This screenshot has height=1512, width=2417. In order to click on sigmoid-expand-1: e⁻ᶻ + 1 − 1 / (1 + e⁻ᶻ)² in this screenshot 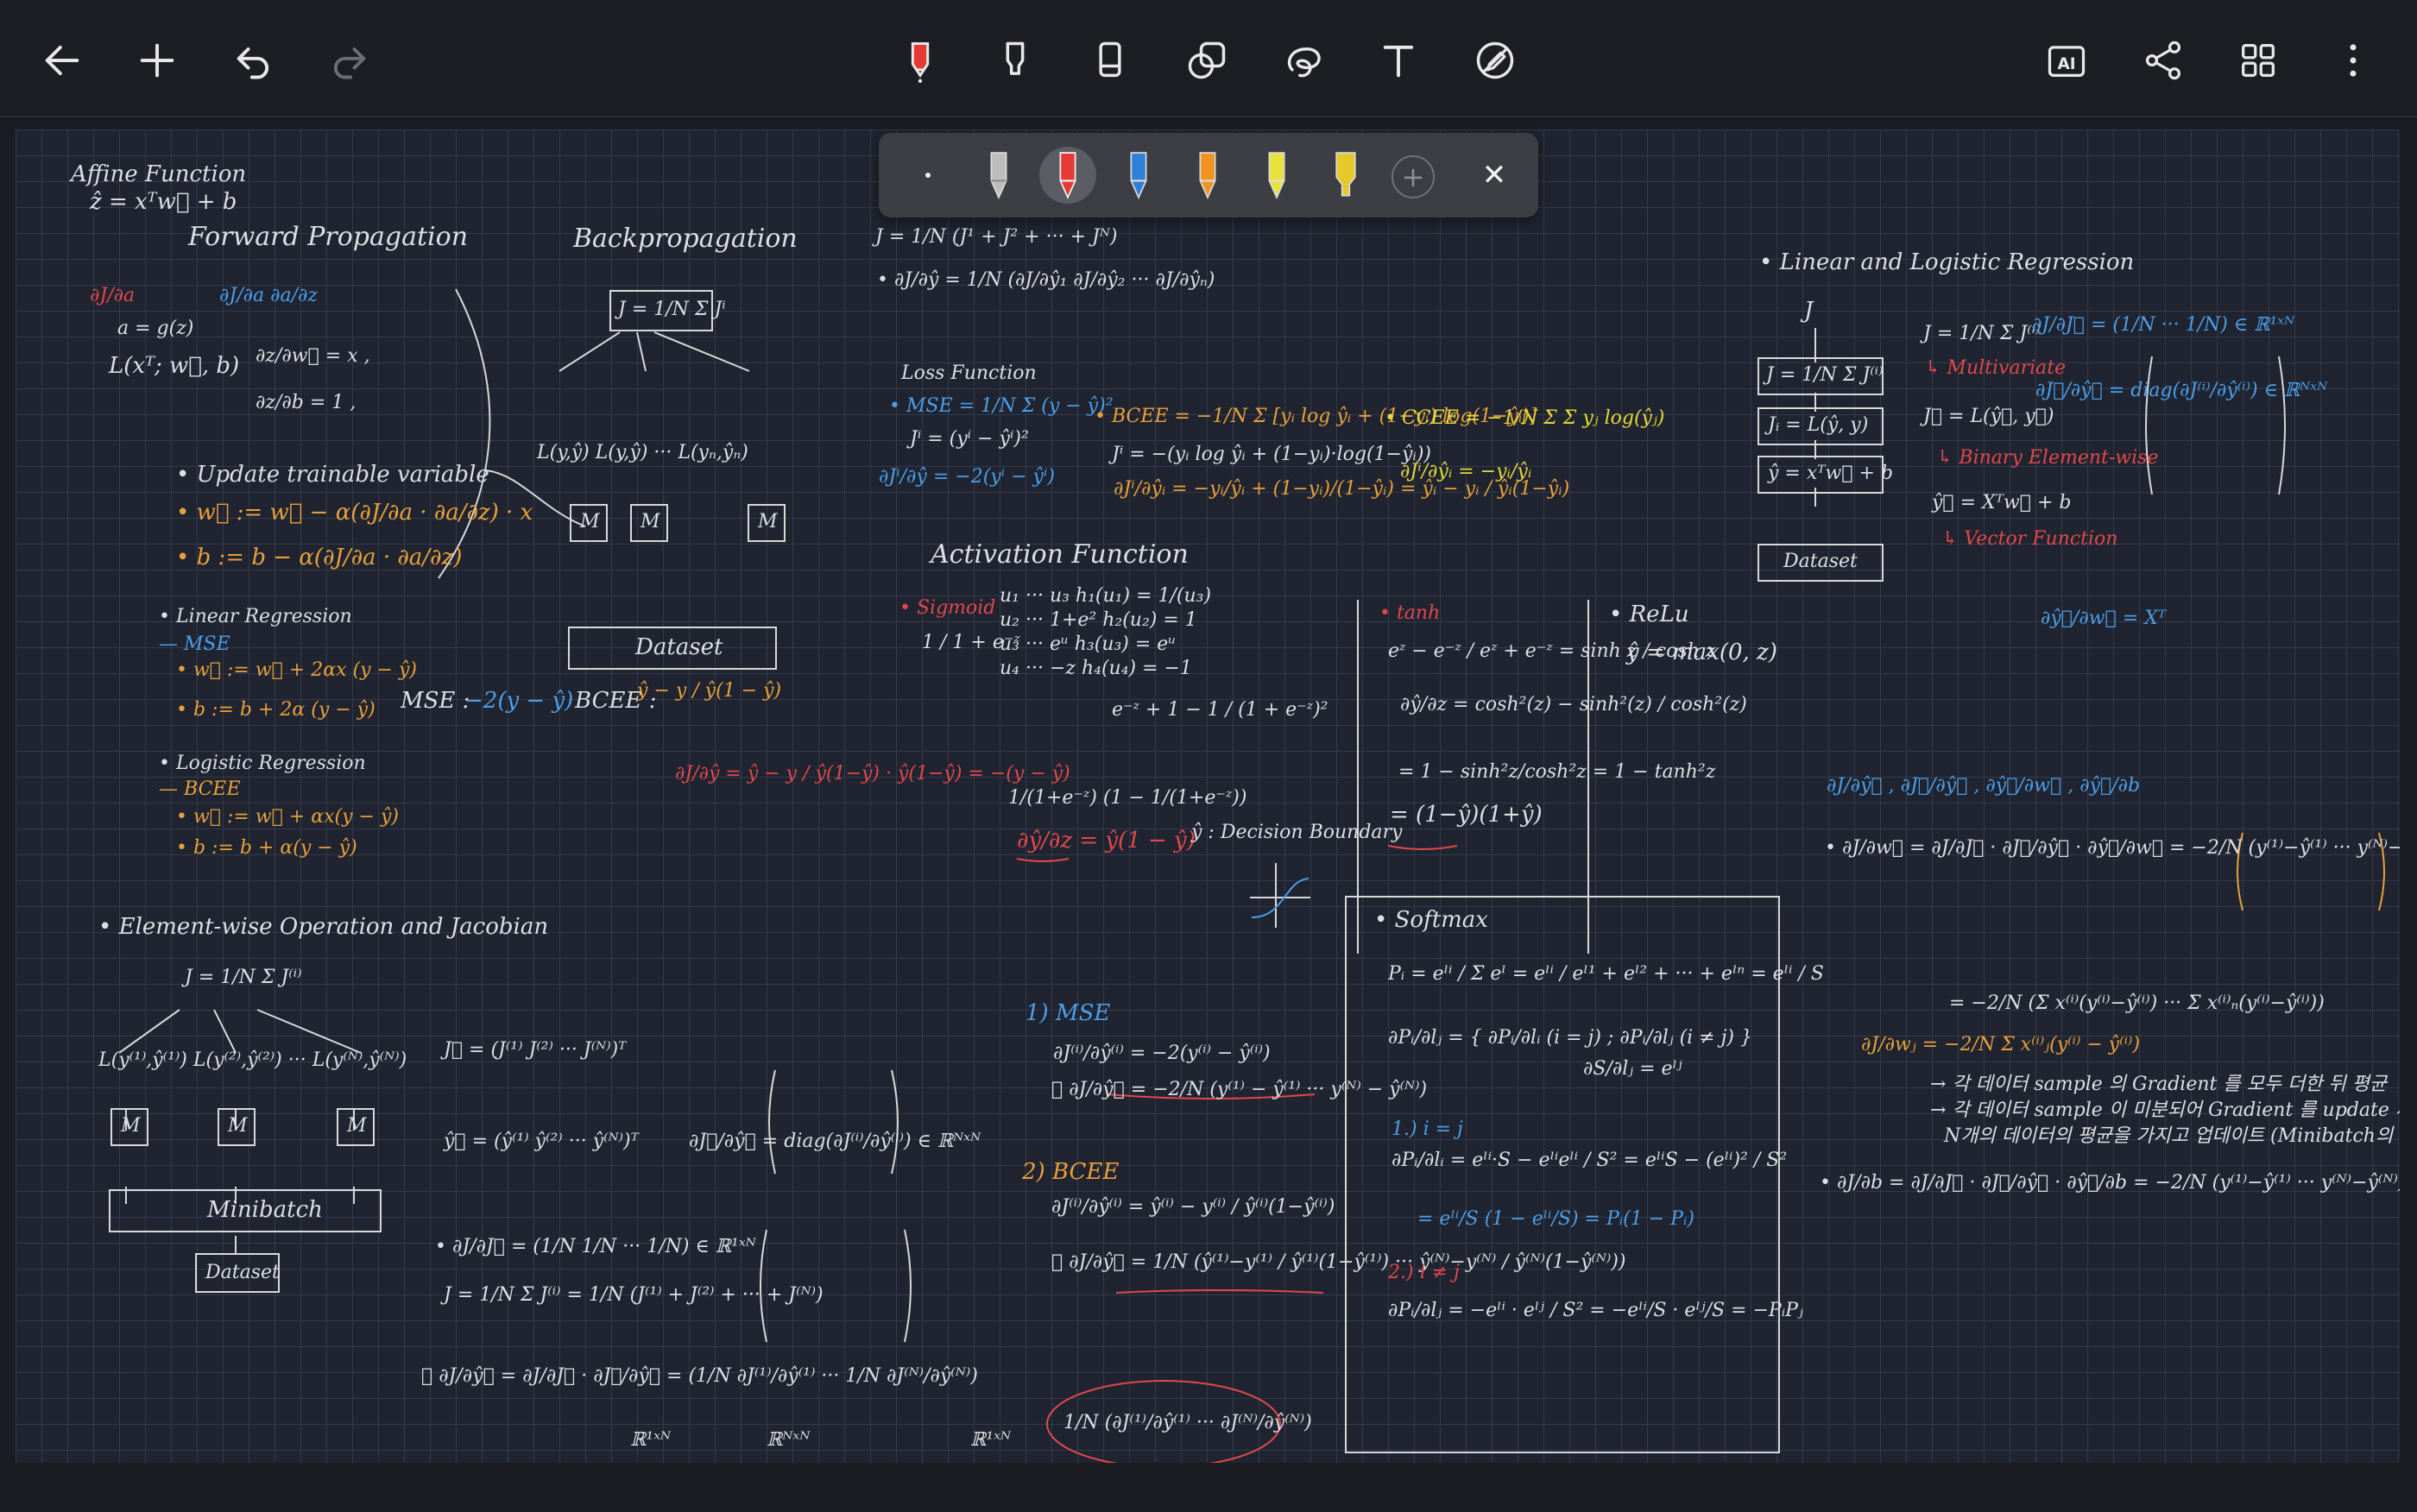, I will do `click(1220, 710)`.